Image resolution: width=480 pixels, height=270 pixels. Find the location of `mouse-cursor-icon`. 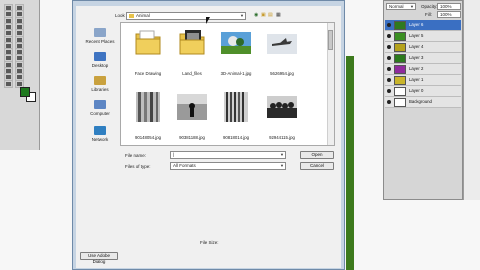

mouse-cursor-icon is located at coordinates (210, 20).